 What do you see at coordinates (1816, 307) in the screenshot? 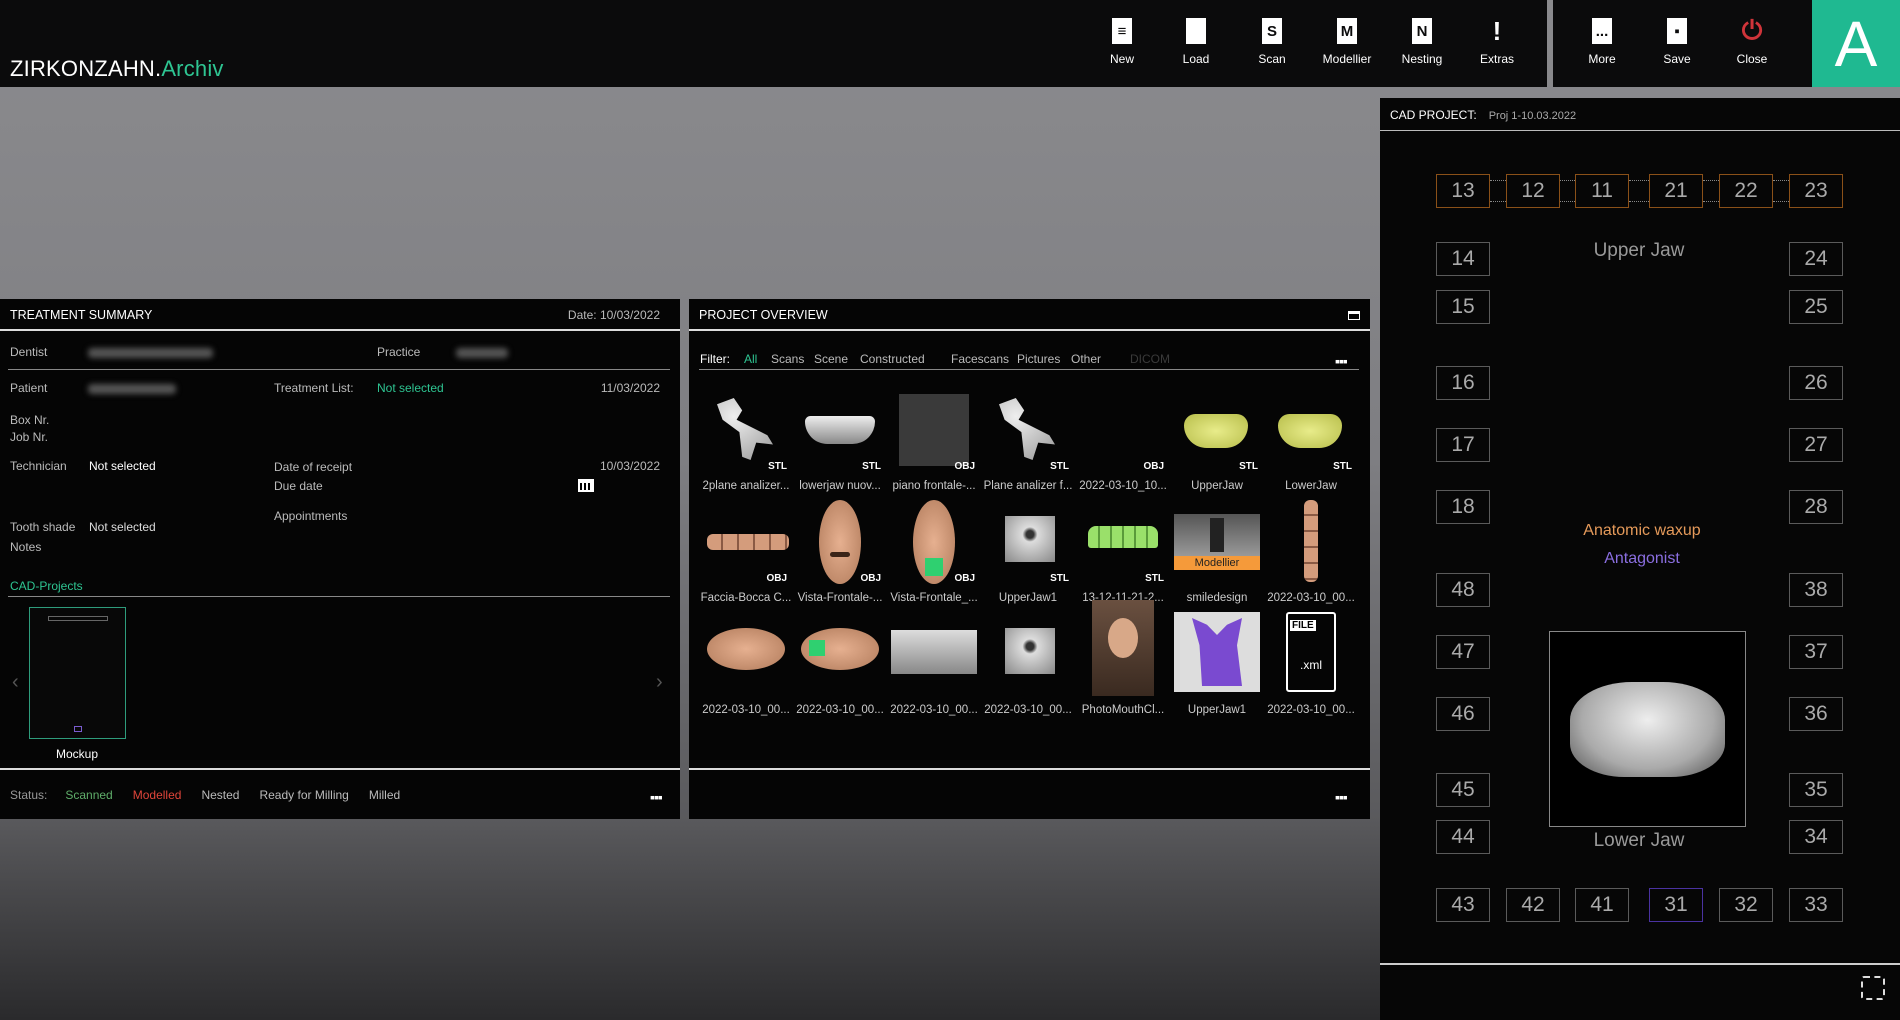
I see `tooth-25: 25` at bounding box center [1816, 307].